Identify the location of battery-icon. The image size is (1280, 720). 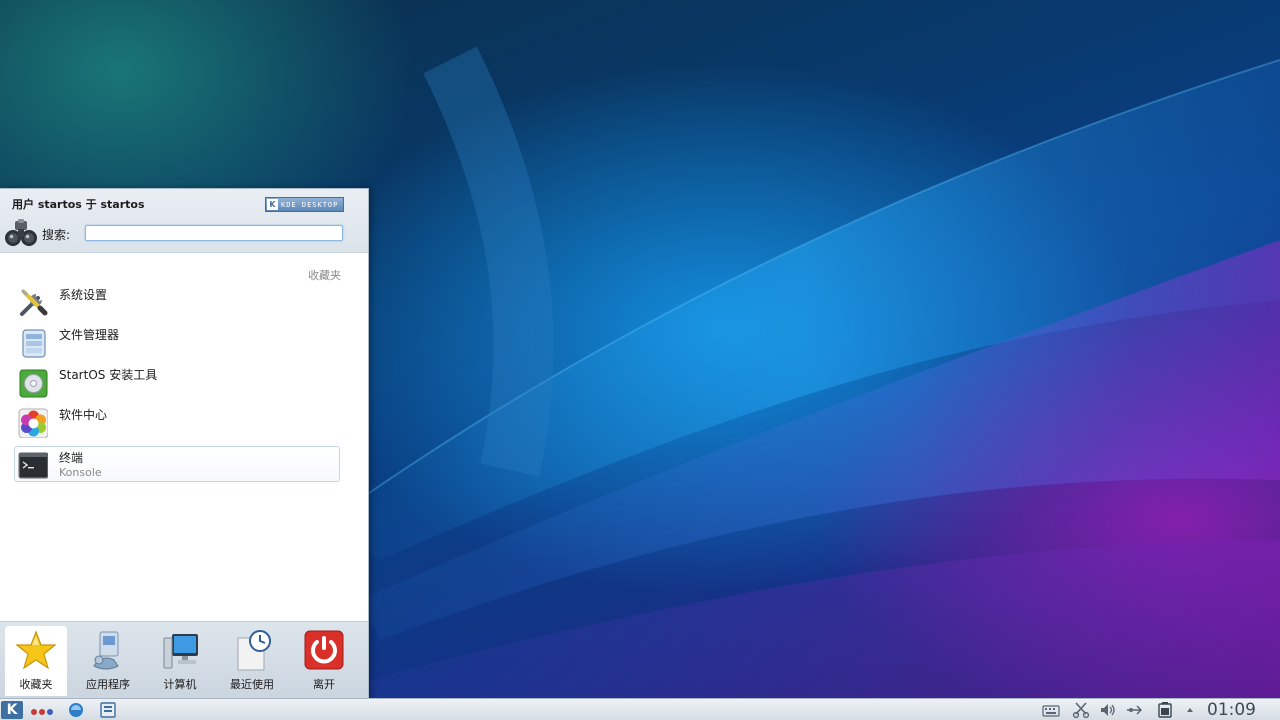
(1165, 710).